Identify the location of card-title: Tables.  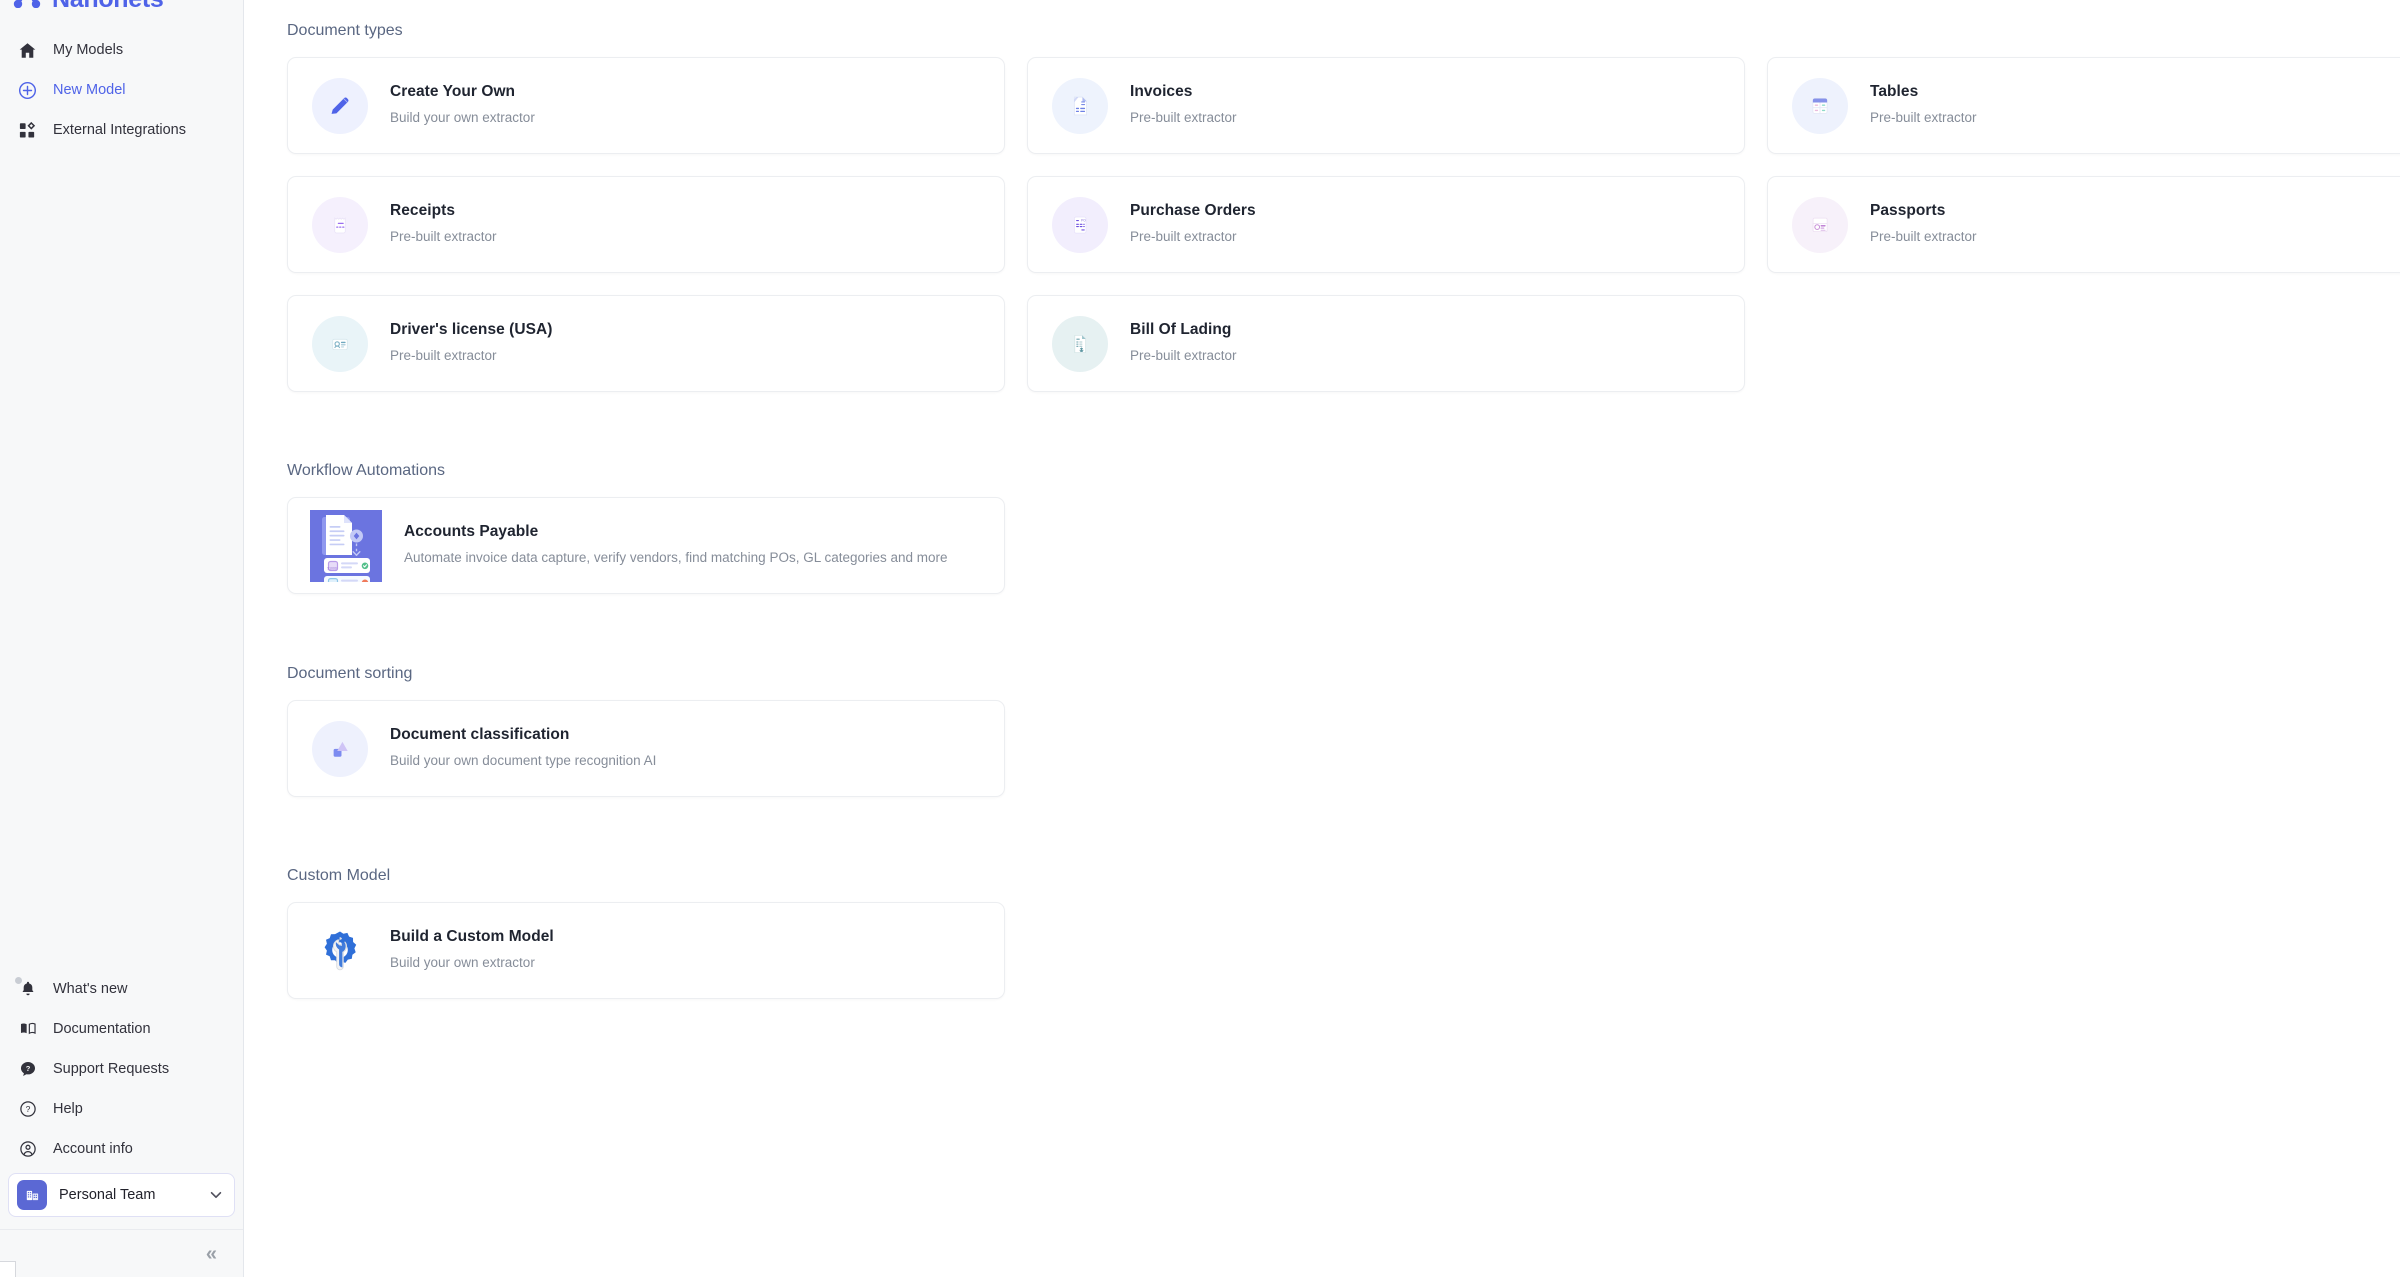
(1894, 92).